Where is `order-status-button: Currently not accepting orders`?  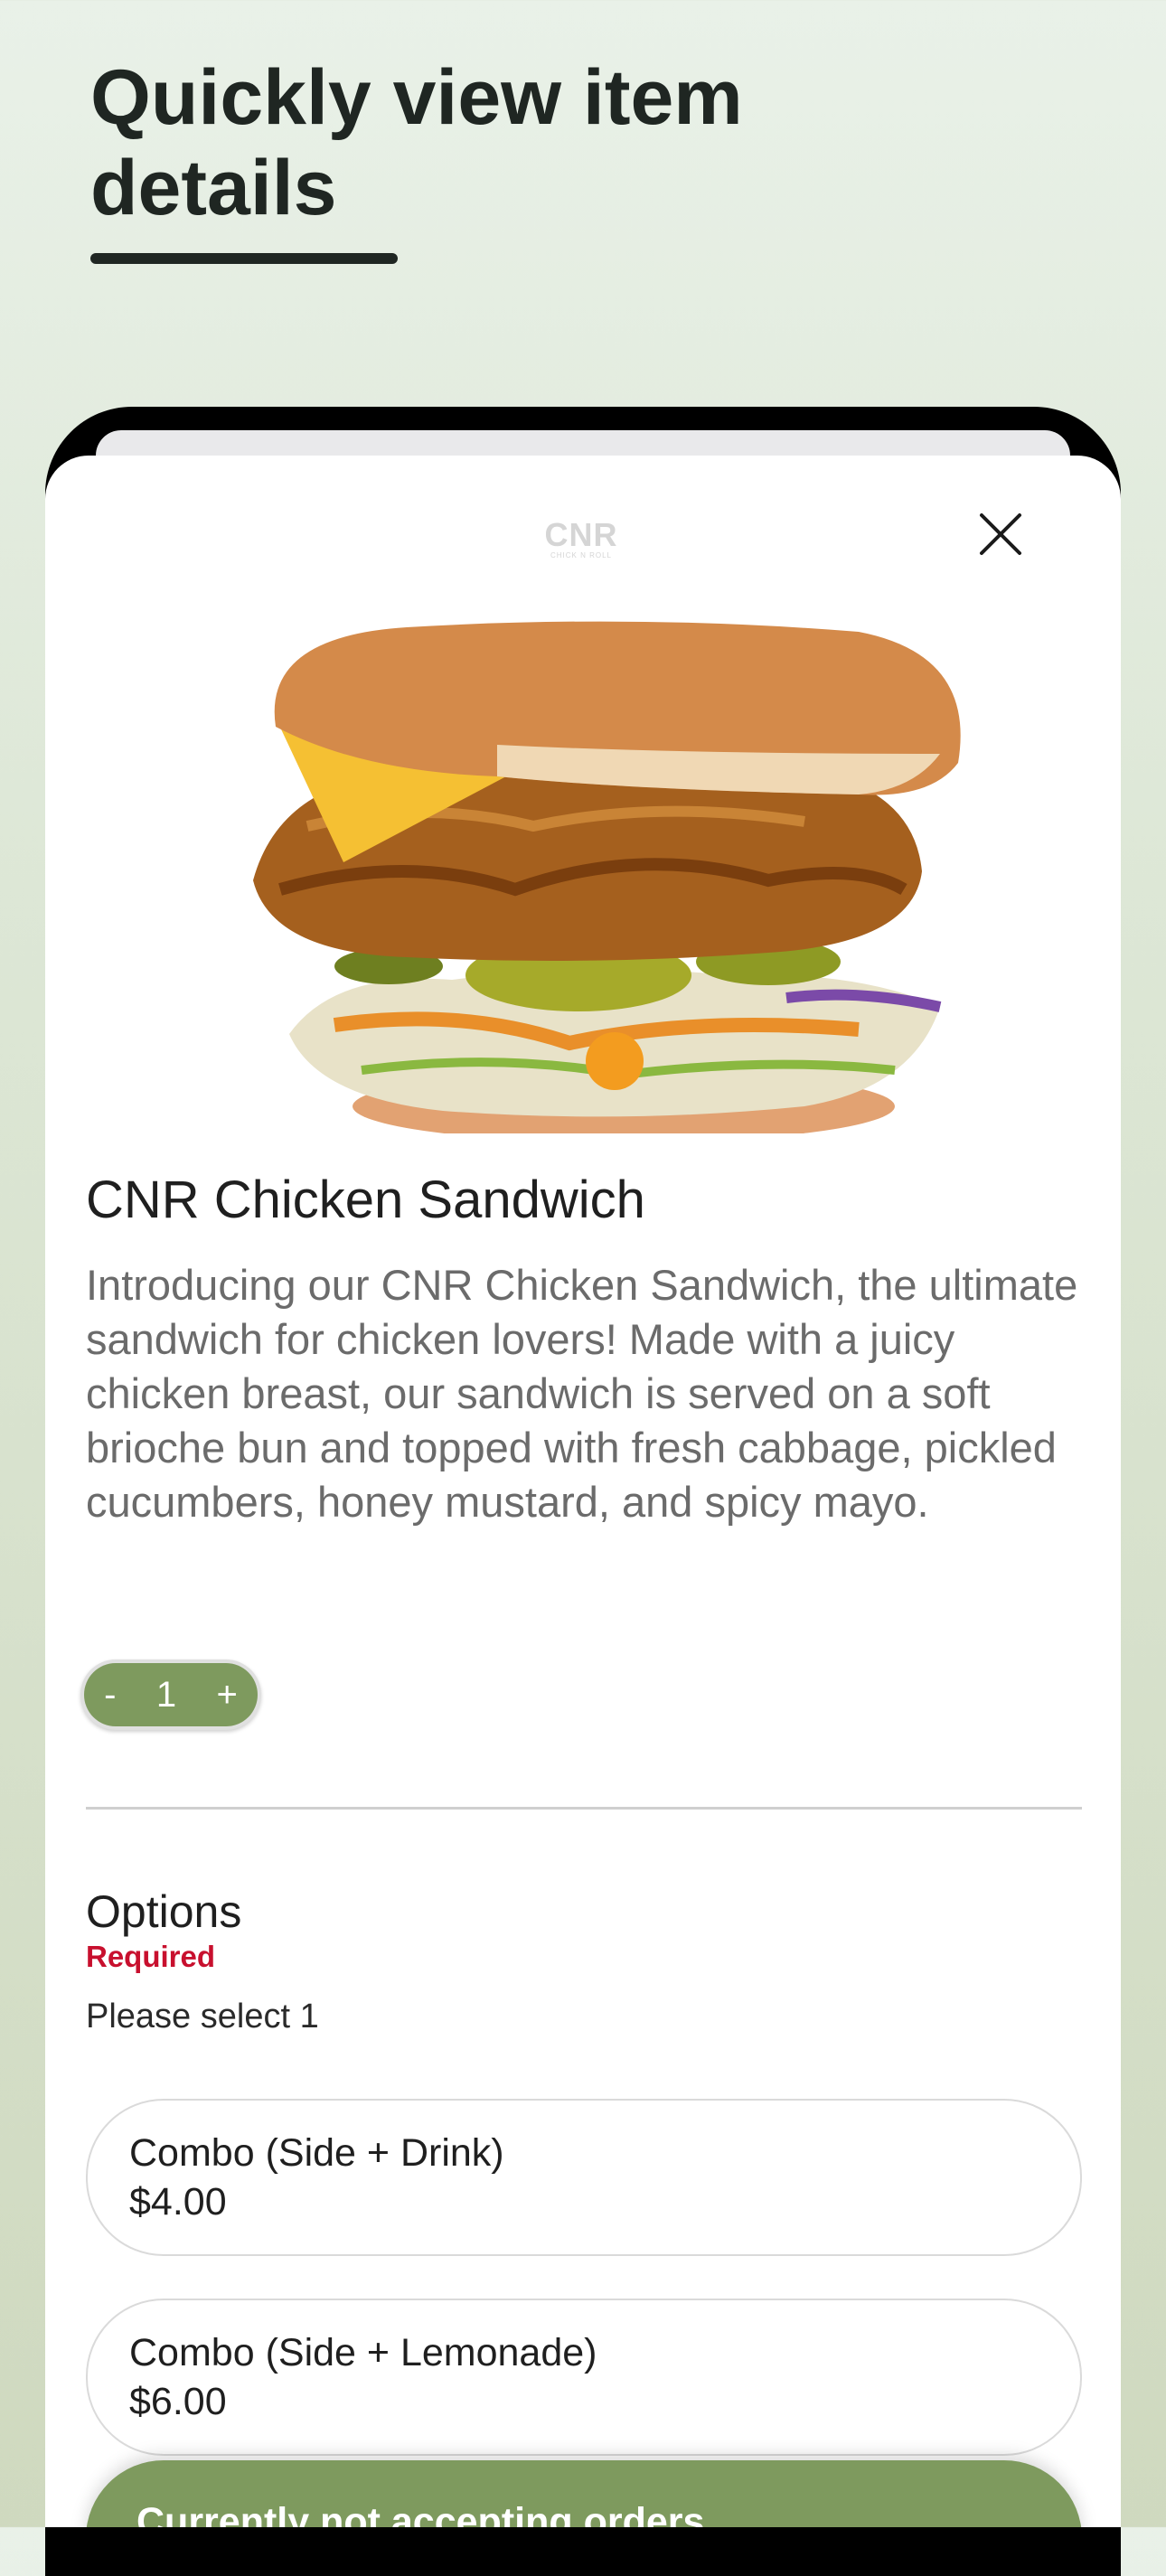 order-status-button: Currently not accepting orders is located at coordinates (584, 2493).